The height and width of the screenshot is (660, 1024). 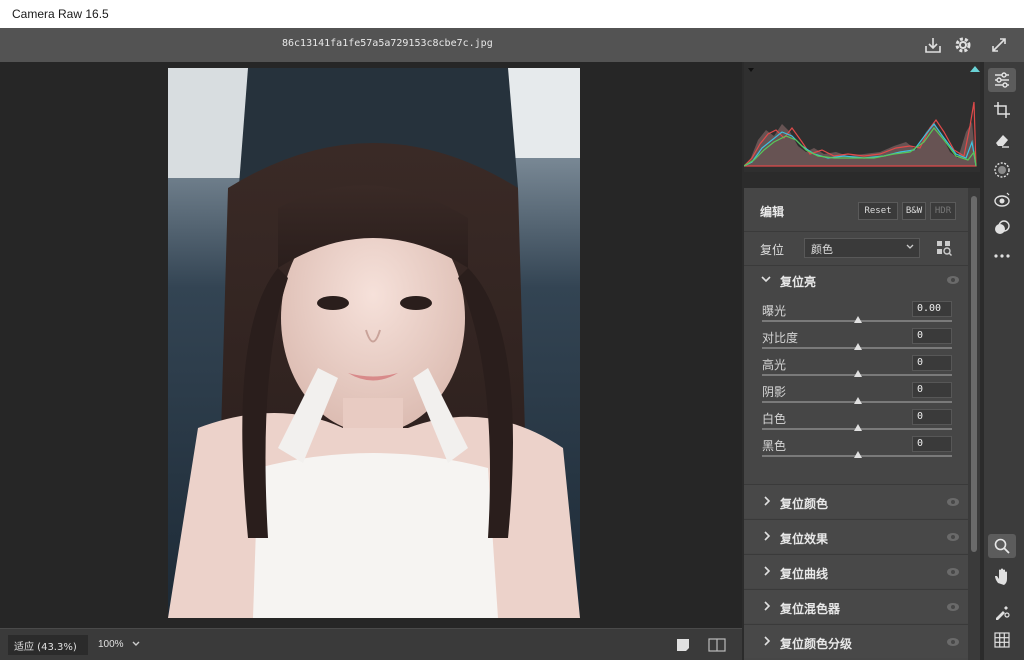 What do you see at coordinates (862, 248) in the screenshot?
I see `profile-select: 颜色` at bounding box center [862, 248].